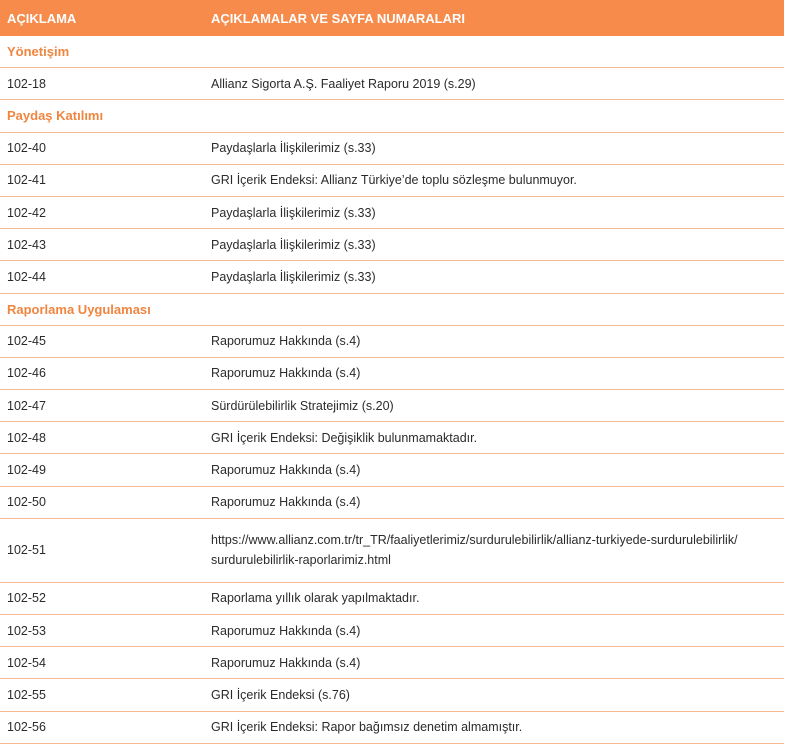  What do you see at coordinates (494, 599) in the screenshot?
I see `description: Raporlama yıllık olarak yapılmaktadır.` at bounding box center [494, 599].